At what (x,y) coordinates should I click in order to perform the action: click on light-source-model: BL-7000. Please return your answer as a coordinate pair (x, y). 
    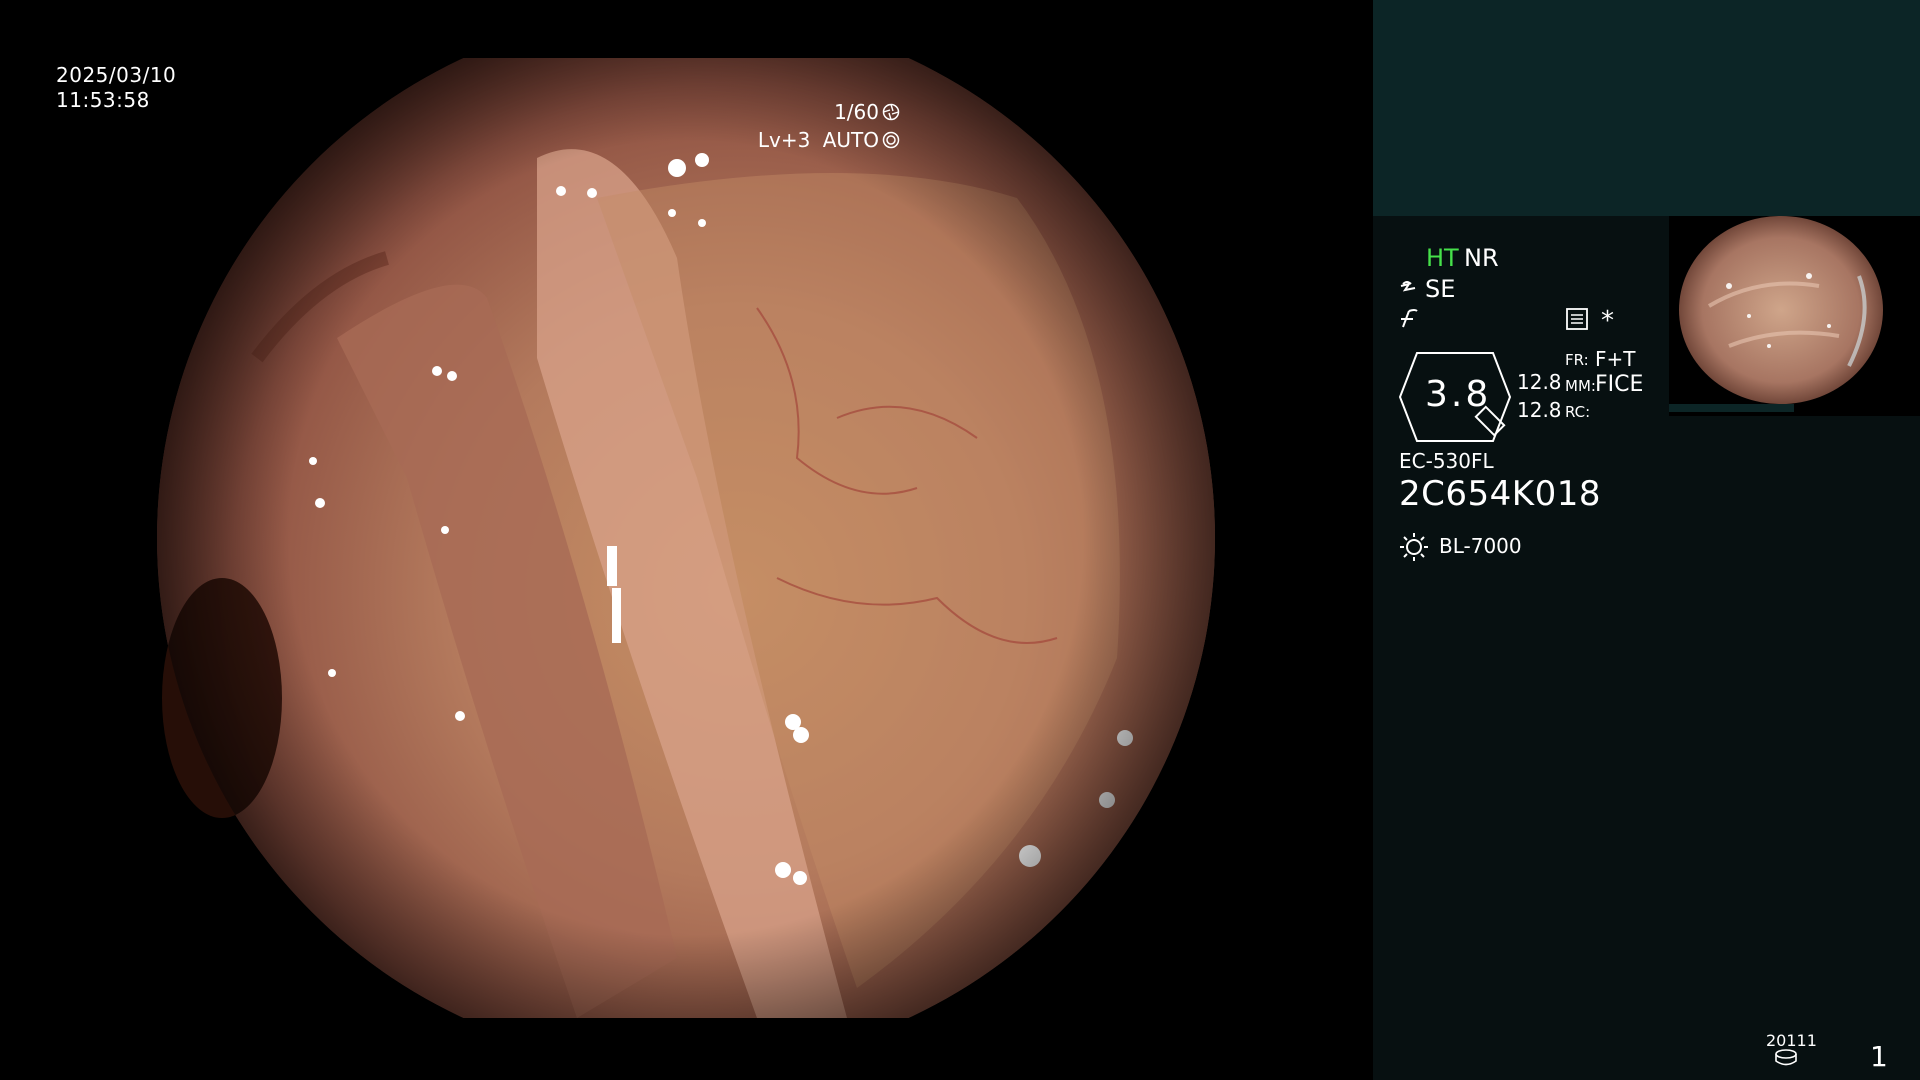
    Looking at the image, I should click on (1480, 546).